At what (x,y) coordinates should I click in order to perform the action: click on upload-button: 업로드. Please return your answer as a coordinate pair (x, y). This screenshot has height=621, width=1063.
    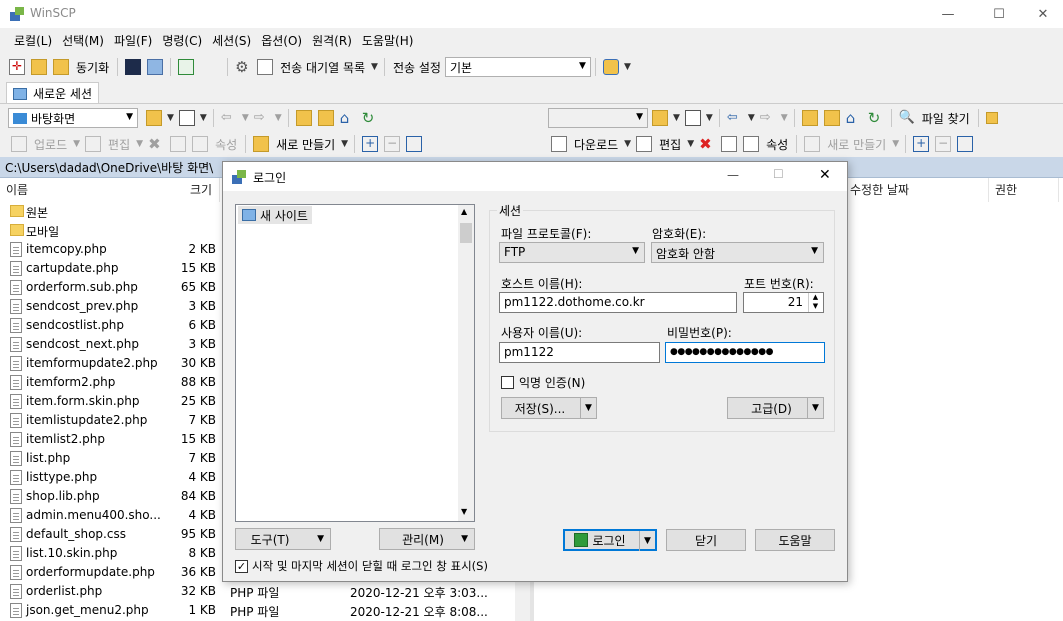
    Looking at the image, I should click on (50, 144).